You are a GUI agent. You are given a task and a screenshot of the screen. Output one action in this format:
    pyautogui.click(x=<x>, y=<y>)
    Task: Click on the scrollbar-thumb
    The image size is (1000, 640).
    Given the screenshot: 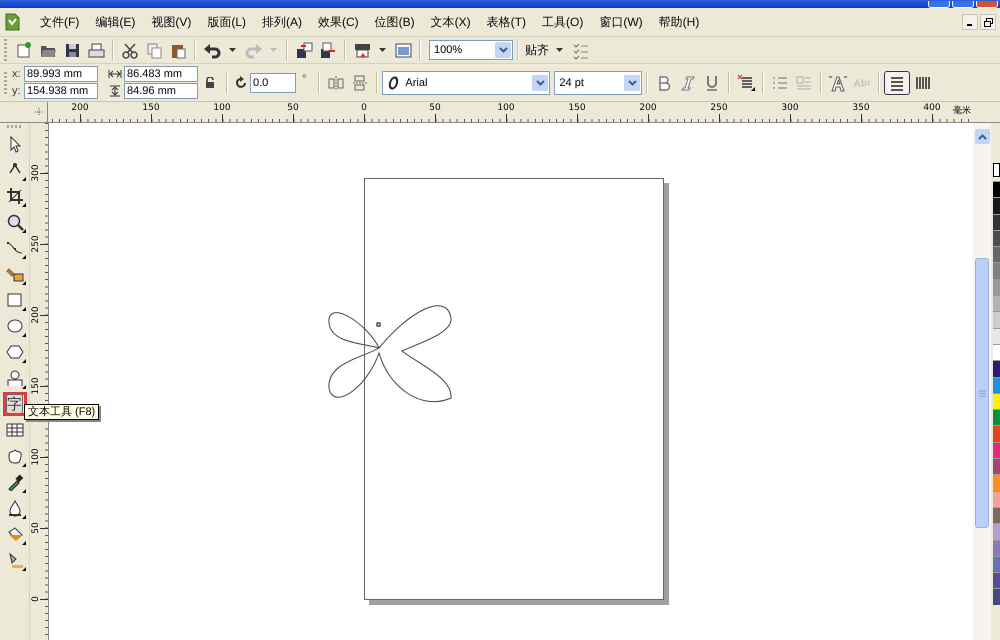 What is the action you would take?
    pyautogui.click(x=982, y=393)
    